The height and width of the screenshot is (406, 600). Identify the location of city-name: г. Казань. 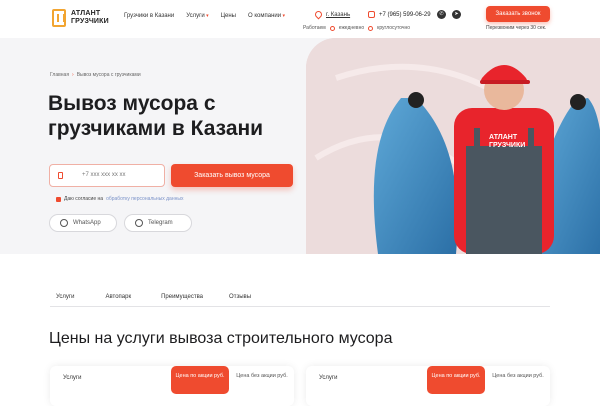
(338, 14).